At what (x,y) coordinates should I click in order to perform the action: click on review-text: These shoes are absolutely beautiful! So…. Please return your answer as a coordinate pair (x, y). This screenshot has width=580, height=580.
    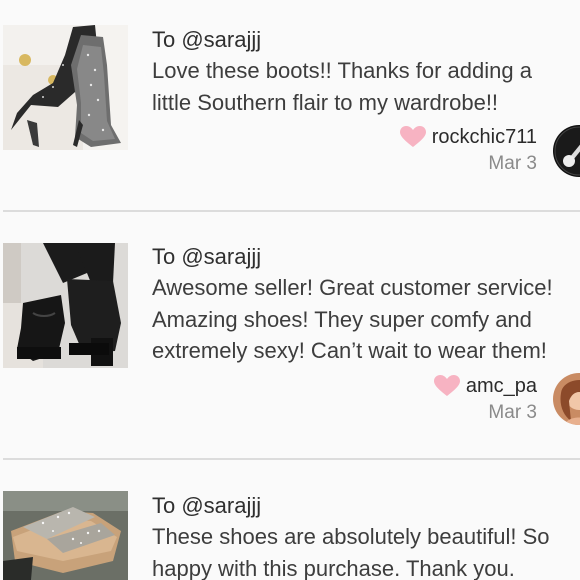
    Looking at the image, I should click on (351, 552).